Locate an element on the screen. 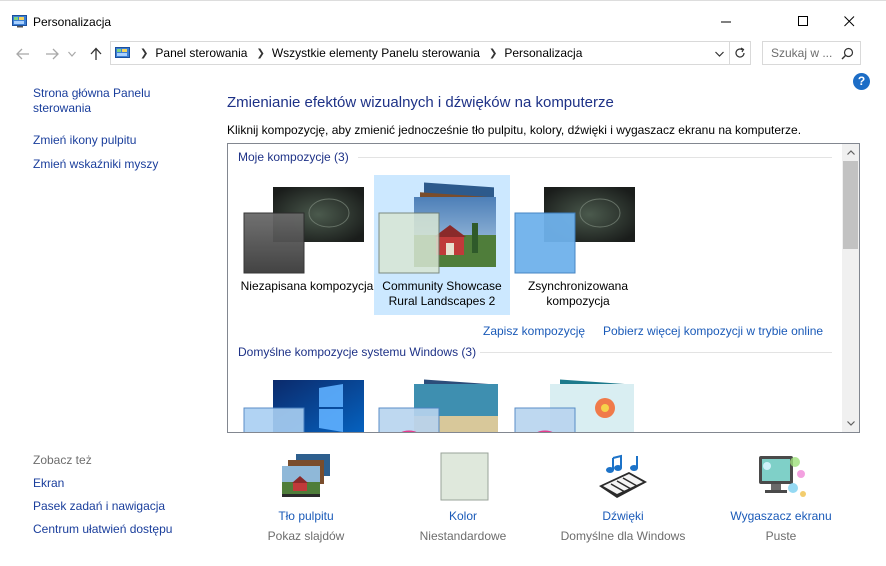 The width and height of the screenshot is (886, 566). maximize-button is located at coordinates (803, 21).